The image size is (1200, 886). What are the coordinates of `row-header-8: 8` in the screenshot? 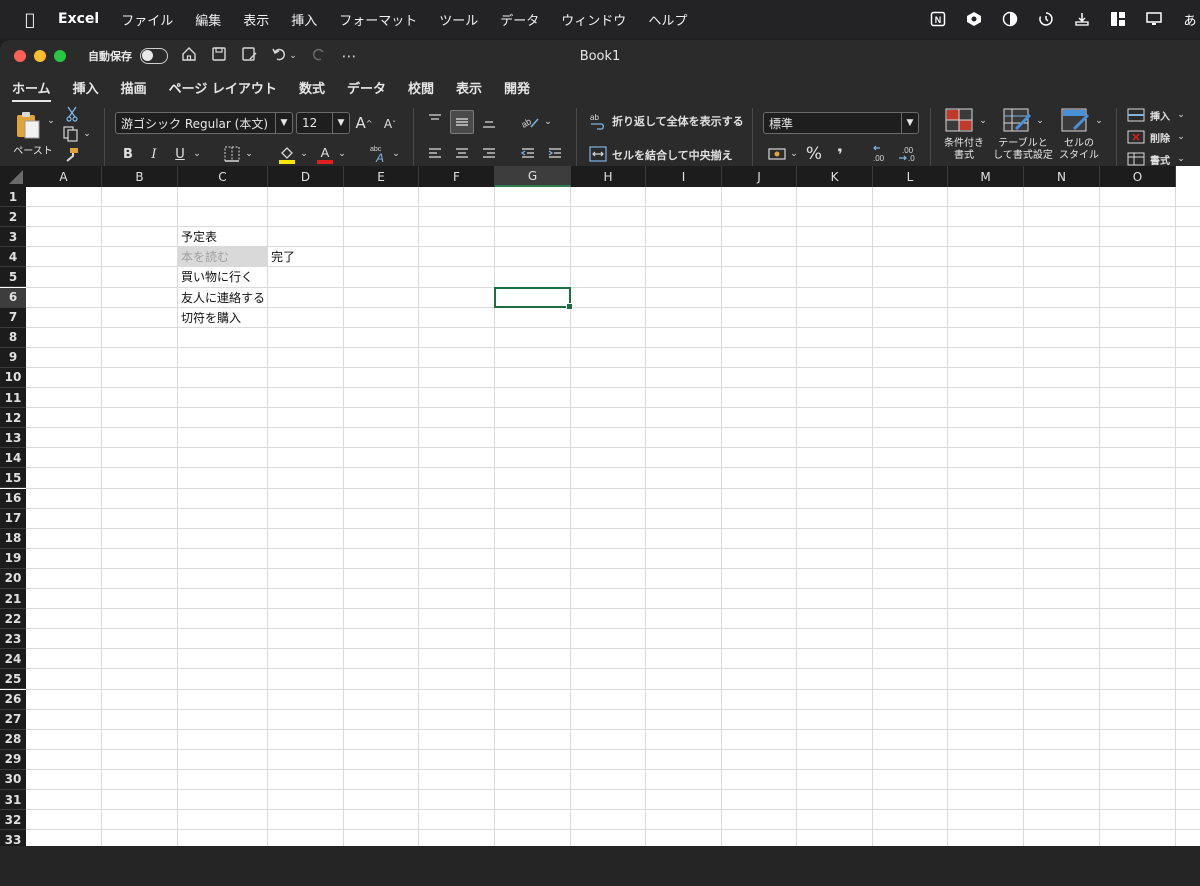 It's located at (13, 337).